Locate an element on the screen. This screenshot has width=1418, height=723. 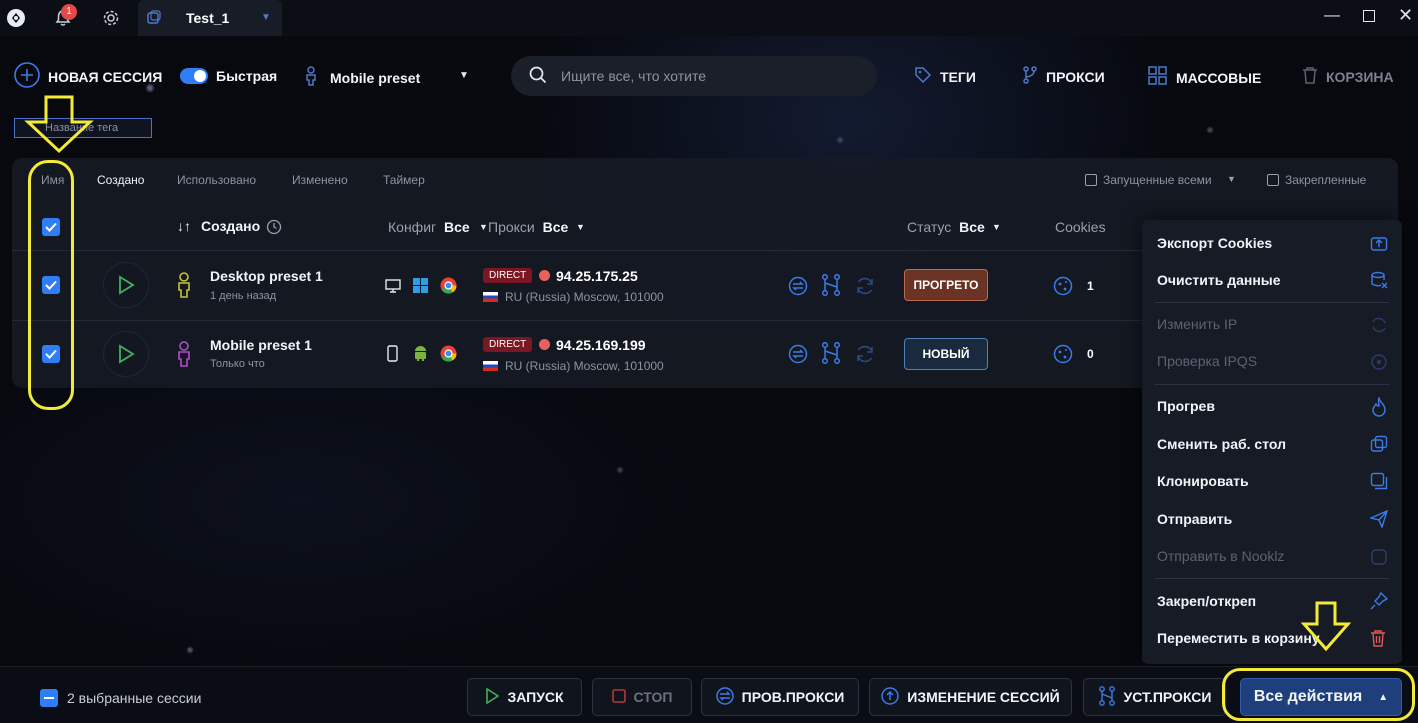
change-sessions-button: ИЗМЕНЕНИЕ СЕССИЙ is located at coordinates (970, 697).